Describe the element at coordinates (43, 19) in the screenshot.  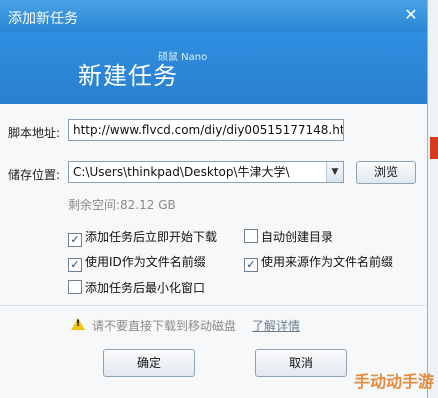
I see `window-title: 添加新任务` at that location.